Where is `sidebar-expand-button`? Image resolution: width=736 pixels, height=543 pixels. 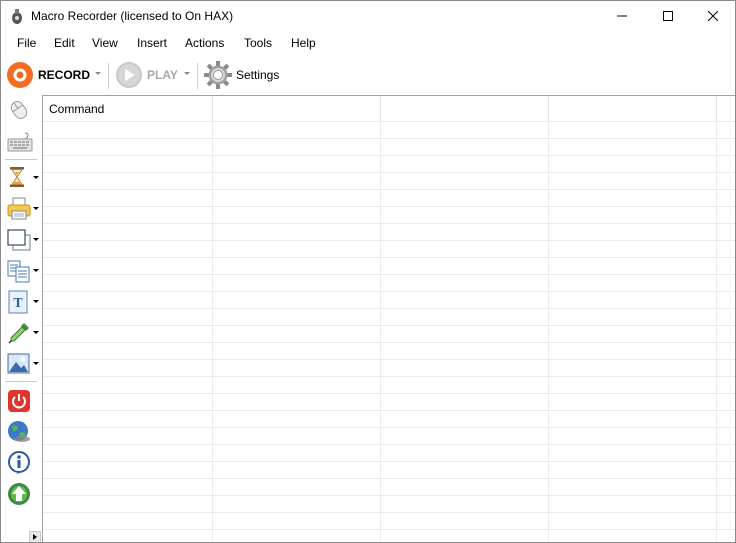 sidebar-expand-button is located at coordinates (35, 536).